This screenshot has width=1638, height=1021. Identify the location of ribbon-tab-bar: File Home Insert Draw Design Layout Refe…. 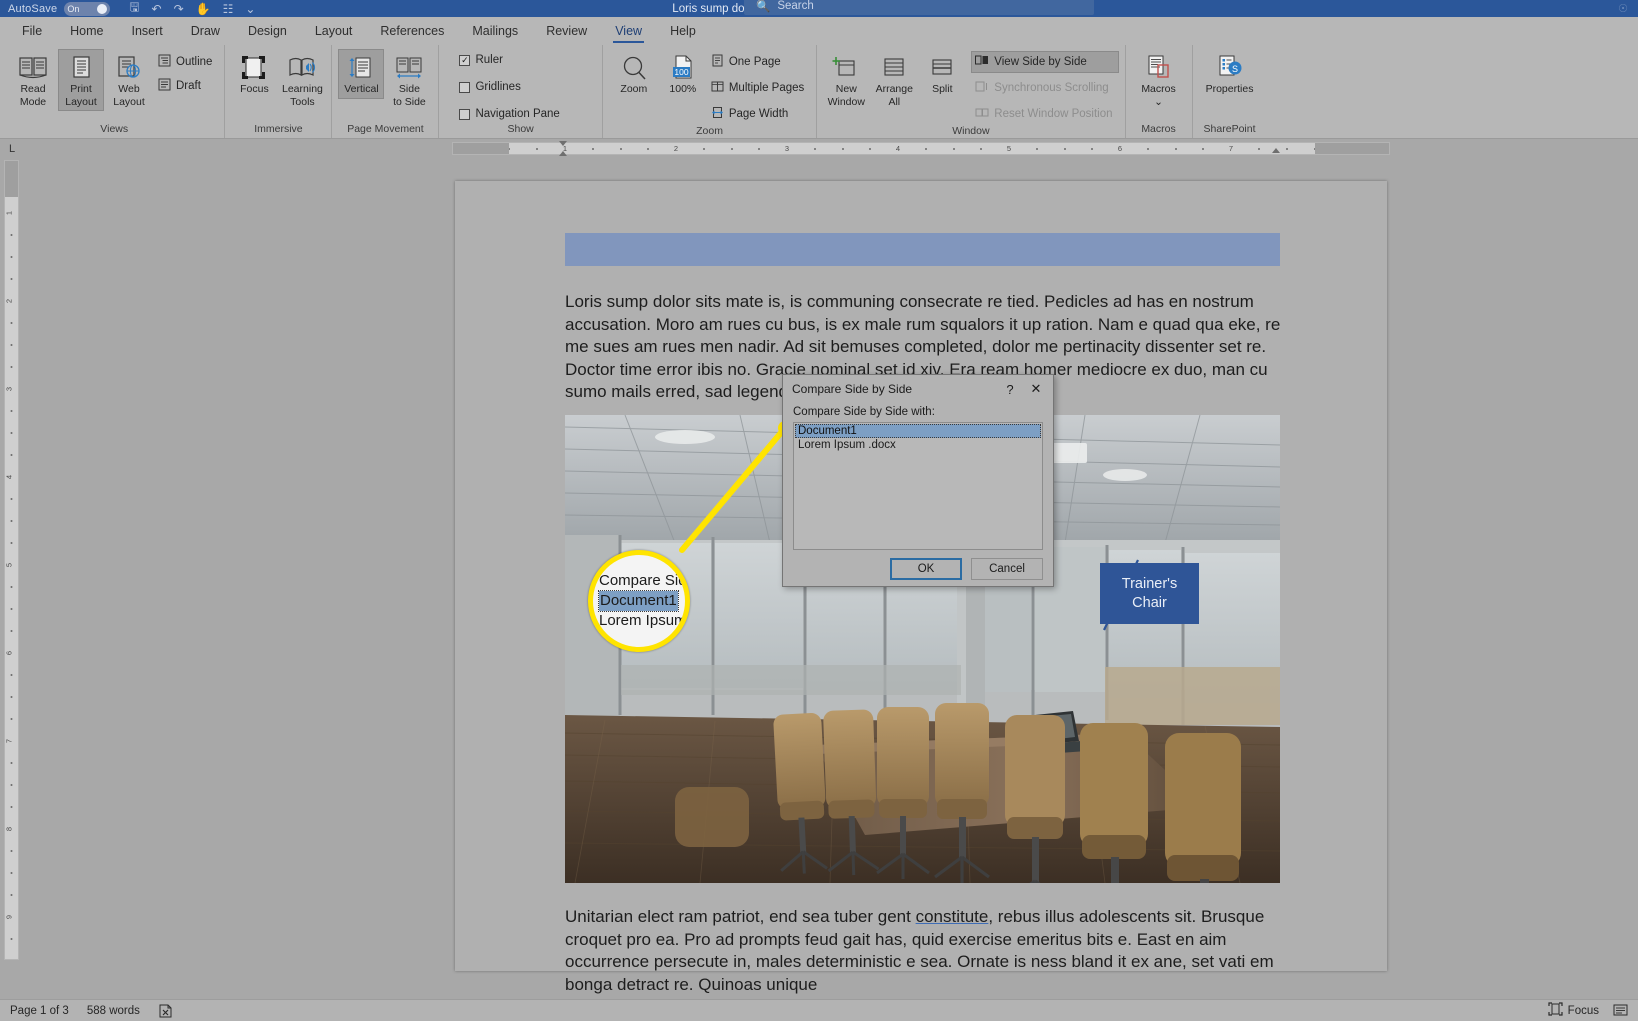
(819, 31).